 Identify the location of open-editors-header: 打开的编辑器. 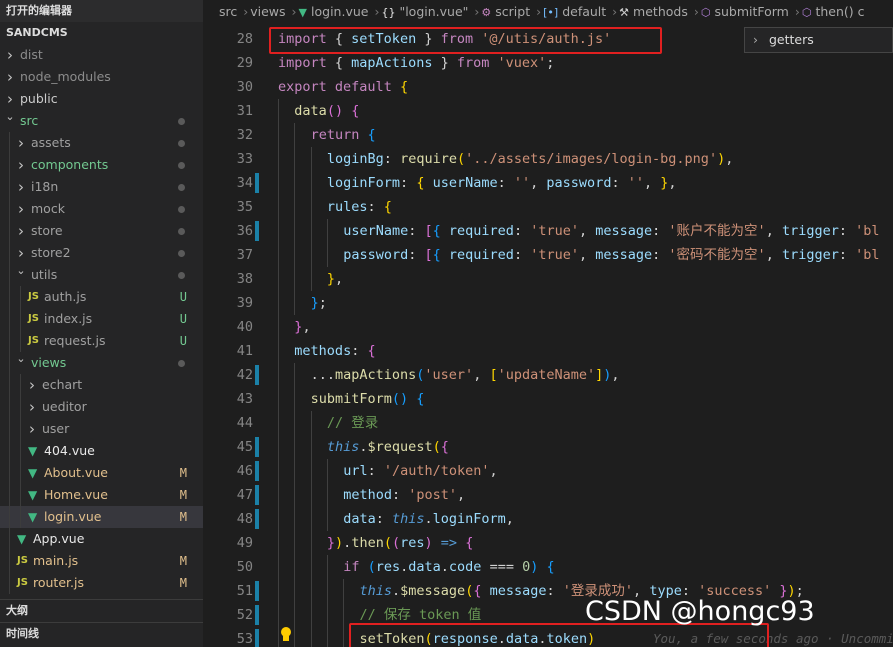
(101, 11).